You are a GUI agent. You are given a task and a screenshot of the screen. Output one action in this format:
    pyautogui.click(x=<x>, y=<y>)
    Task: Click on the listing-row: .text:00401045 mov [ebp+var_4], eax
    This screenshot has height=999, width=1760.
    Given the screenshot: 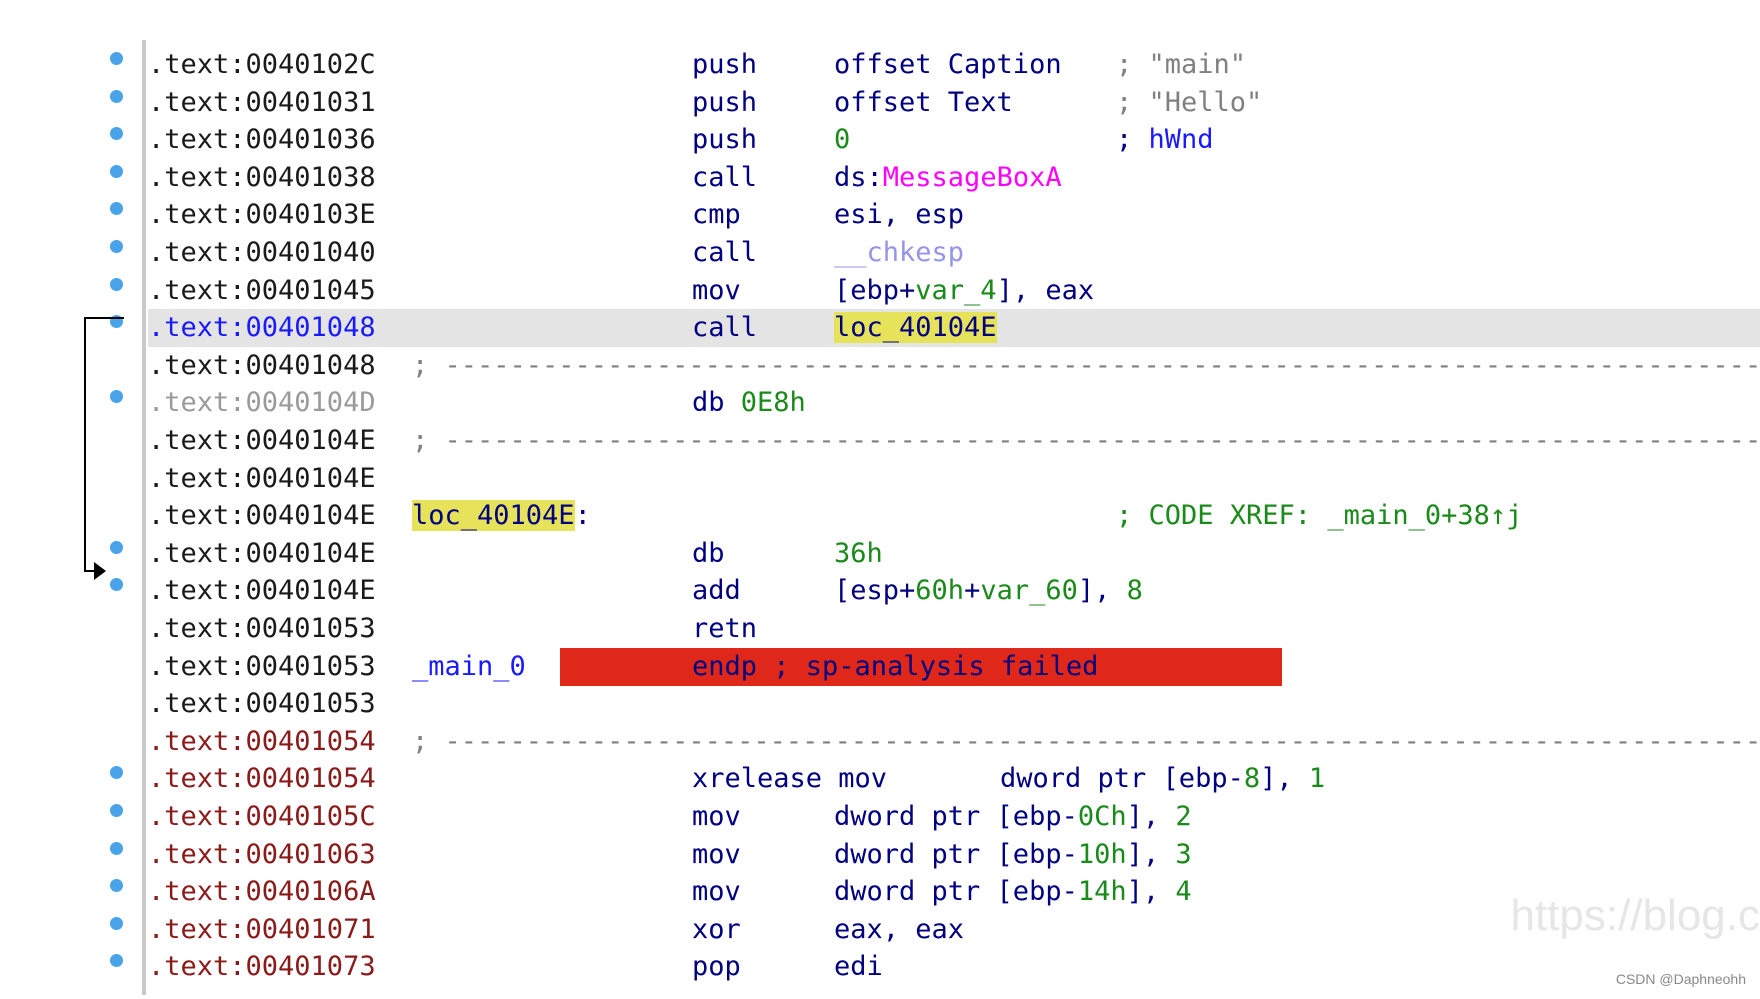 What is the action you would take?
    pyautogui.click(x=954, y=291)
    